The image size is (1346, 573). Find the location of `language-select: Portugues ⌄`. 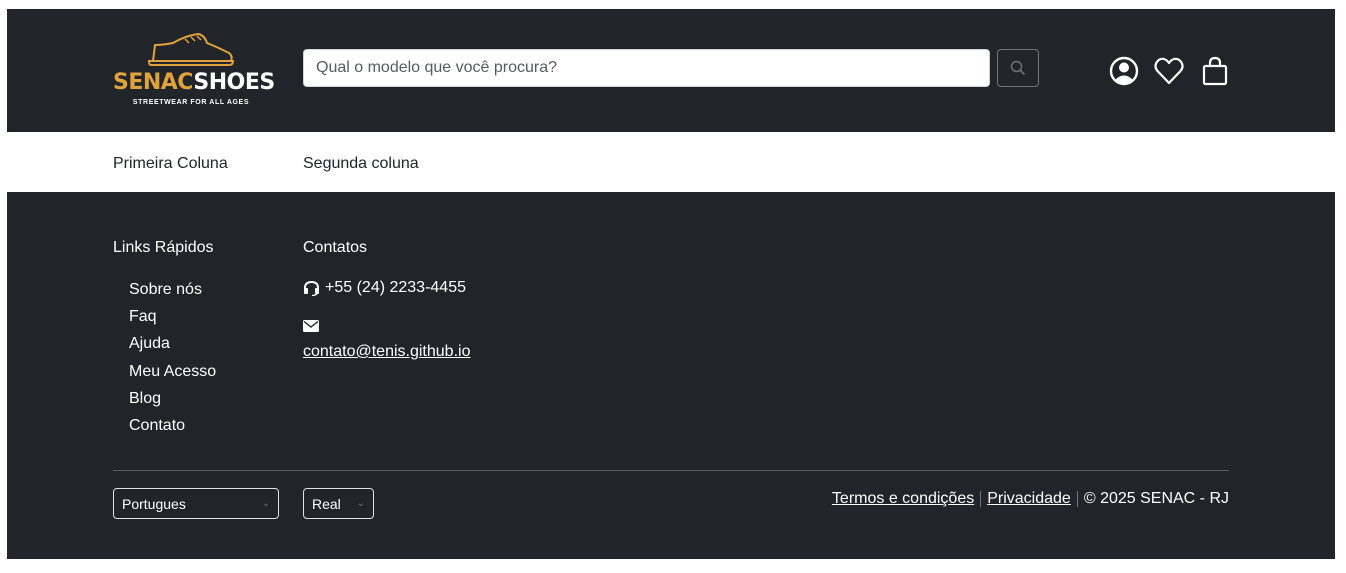

language-select: Portugues ⌄ is located at coordinates (196, 503).